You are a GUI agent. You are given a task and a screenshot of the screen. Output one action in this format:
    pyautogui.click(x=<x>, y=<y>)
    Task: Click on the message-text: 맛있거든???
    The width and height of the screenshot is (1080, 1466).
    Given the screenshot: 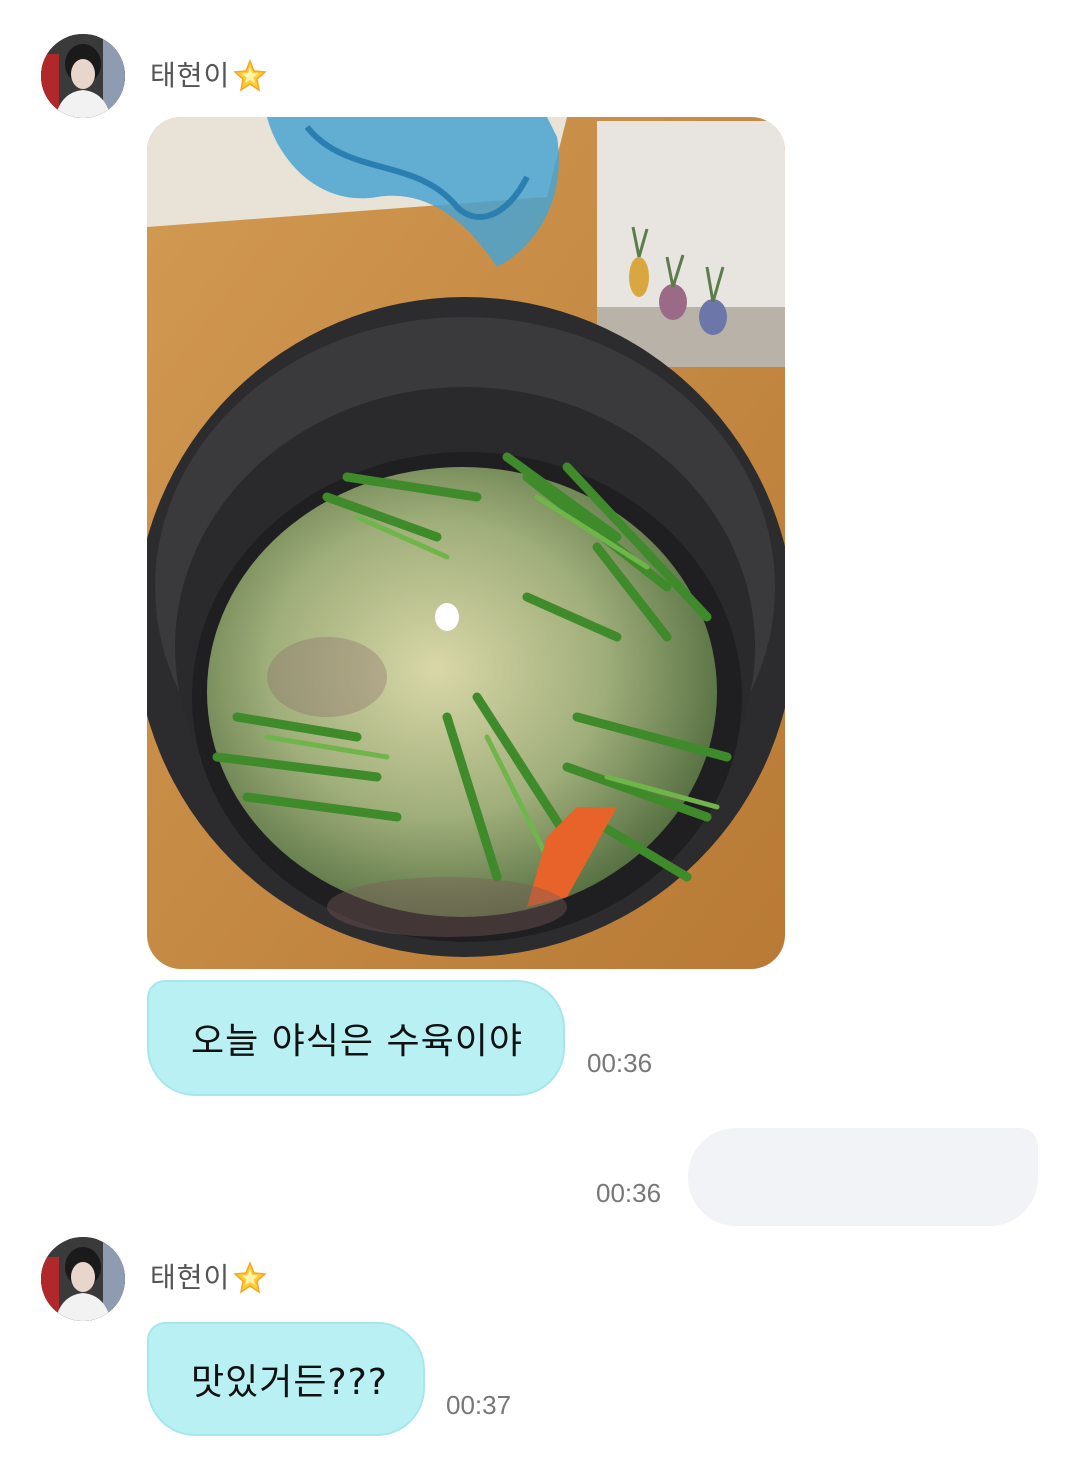 What is the action you would take?
    pyautogui.click(x=289, y=1382)
    